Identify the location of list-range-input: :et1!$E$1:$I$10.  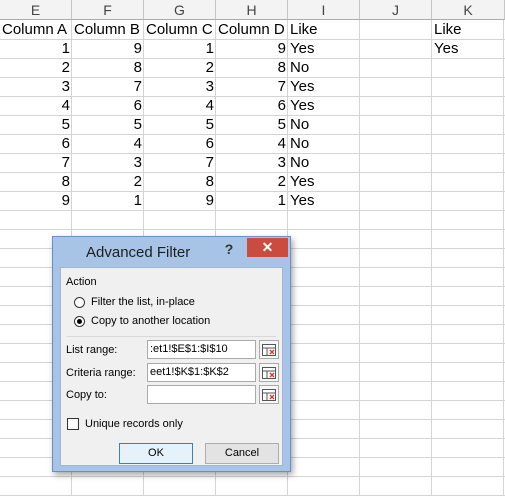
(201, 349).